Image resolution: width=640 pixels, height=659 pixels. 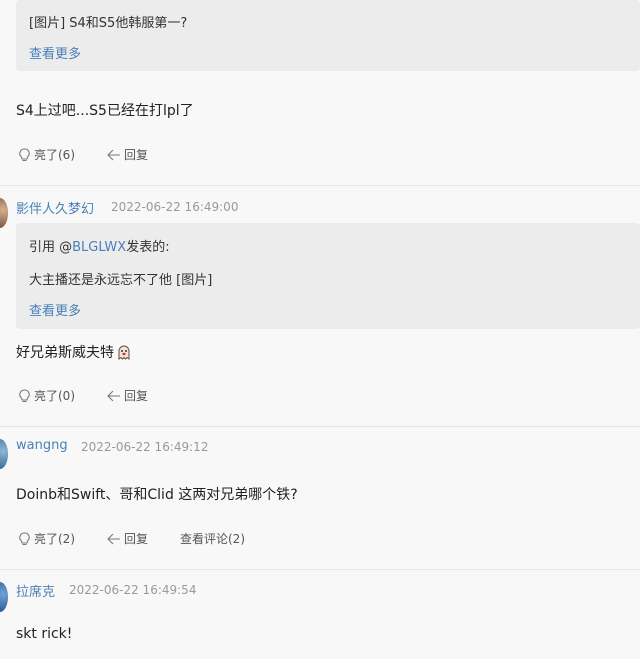 I want to click on post-time: 2022-06-22 16:49:12, so click(x=145, y=447).